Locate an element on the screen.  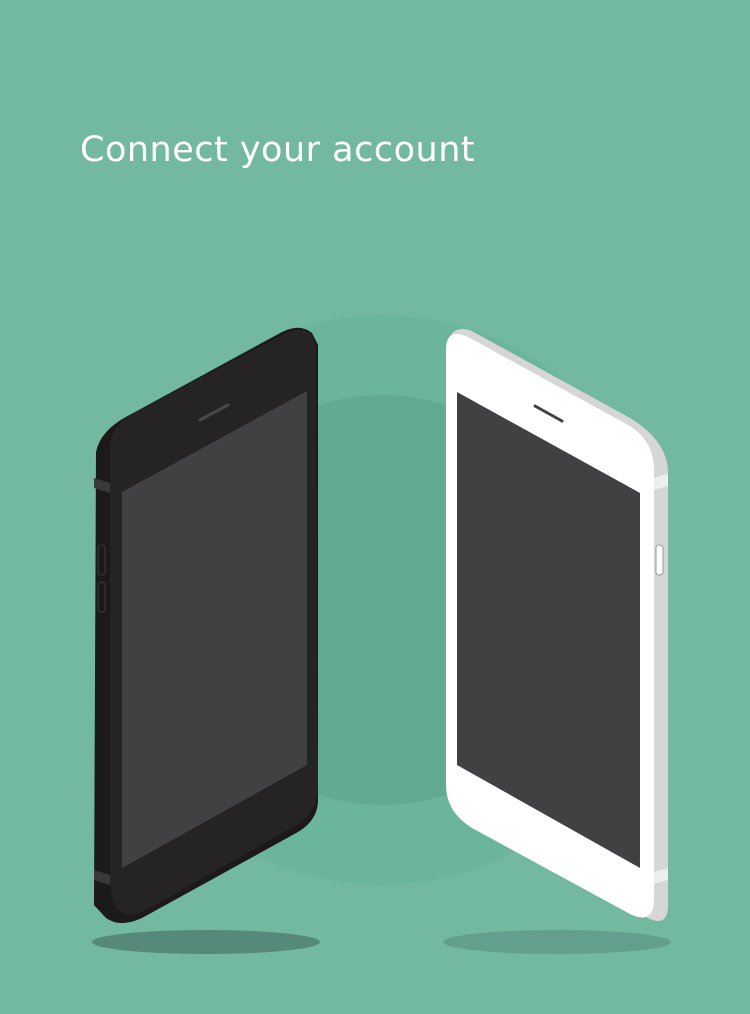
right-phone-shadow is located at coordinates (557, 942).